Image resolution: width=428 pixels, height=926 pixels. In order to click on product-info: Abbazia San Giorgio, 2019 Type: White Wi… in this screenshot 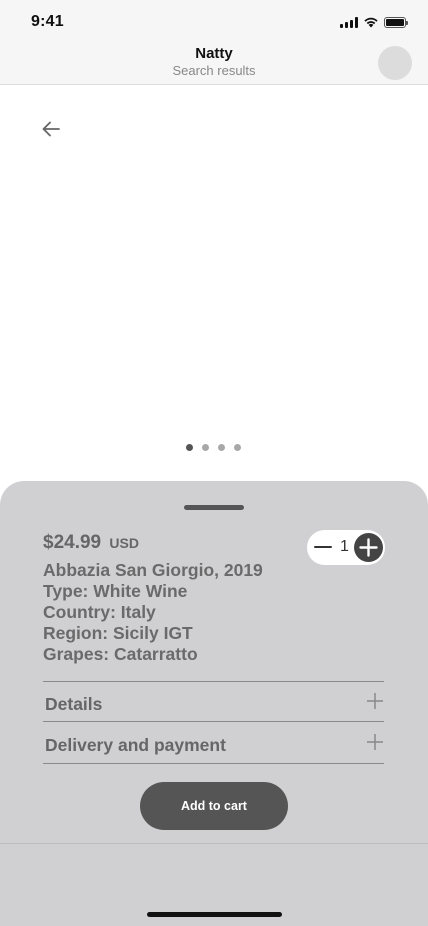, I will do `click(153, 612)`.